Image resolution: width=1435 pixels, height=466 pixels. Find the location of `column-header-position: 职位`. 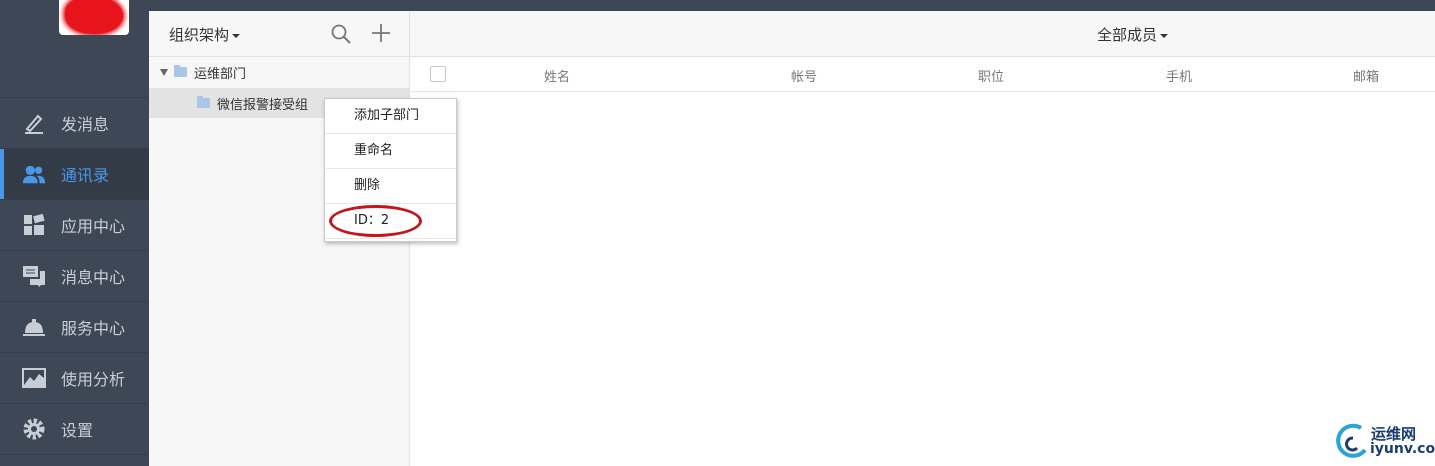

column-header-position: 职位 is located at coordinates (991, 75).